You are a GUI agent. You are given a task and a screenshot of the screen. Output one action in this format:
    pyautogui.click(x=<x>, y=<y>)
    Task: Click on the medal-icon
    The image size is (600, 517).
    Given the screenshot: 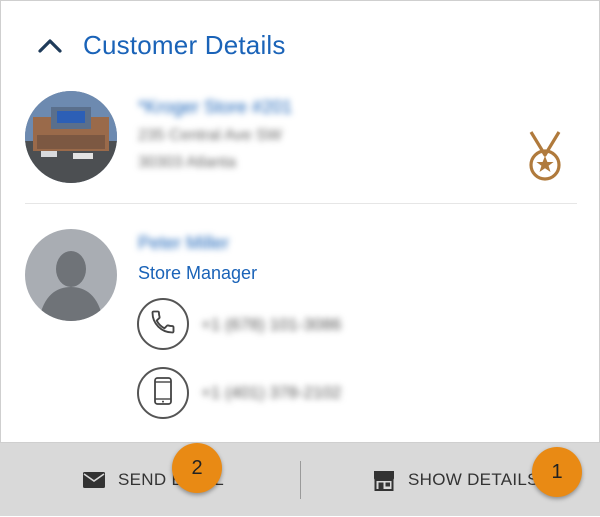 What is the action you would take?
    pyautogui.click(x=545, y=156)
    